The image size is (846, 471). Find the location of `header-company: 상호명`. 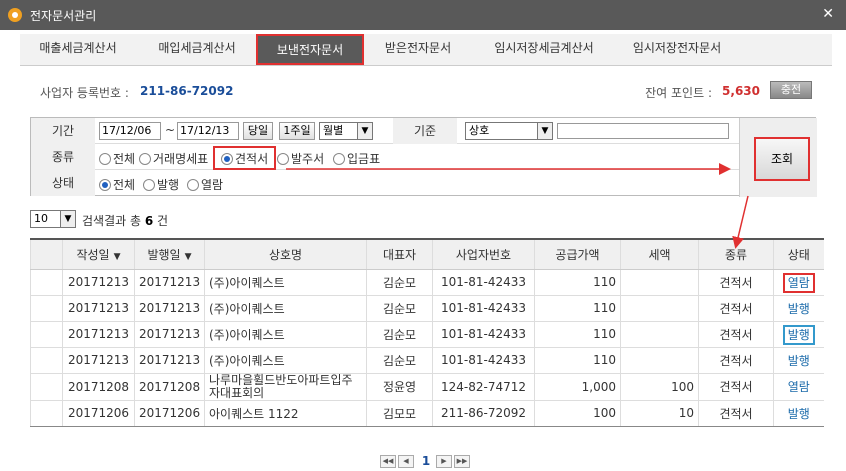

header-company: 상호명 is located at coordinates (285, 254).